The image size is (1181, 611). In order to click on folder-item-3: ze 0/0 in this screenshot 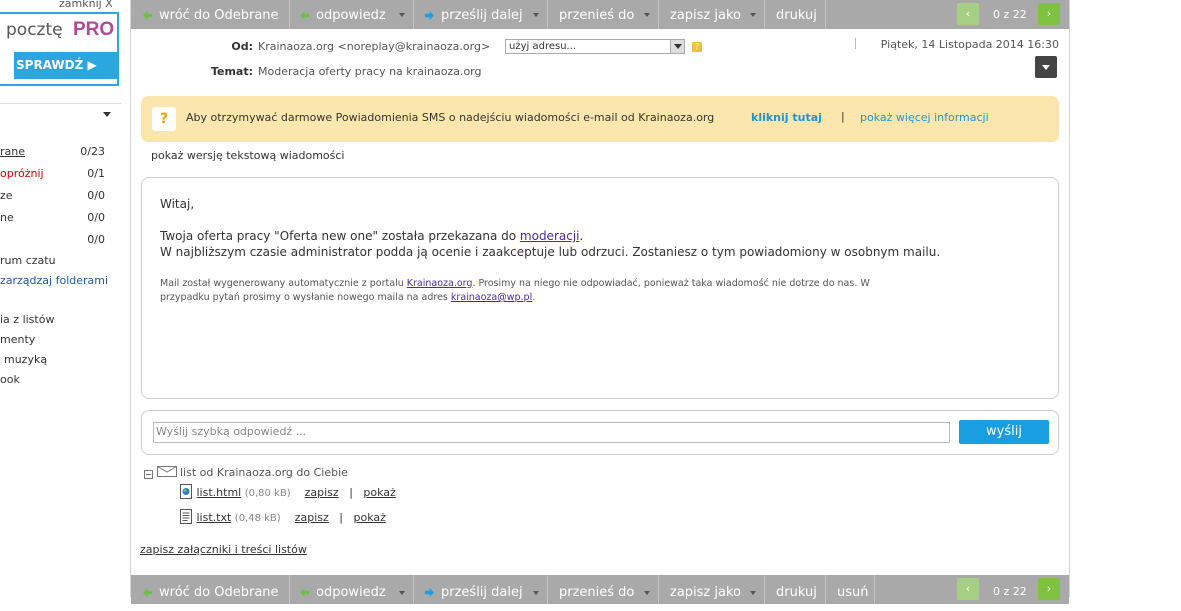, I will do `click(60, 196)`.